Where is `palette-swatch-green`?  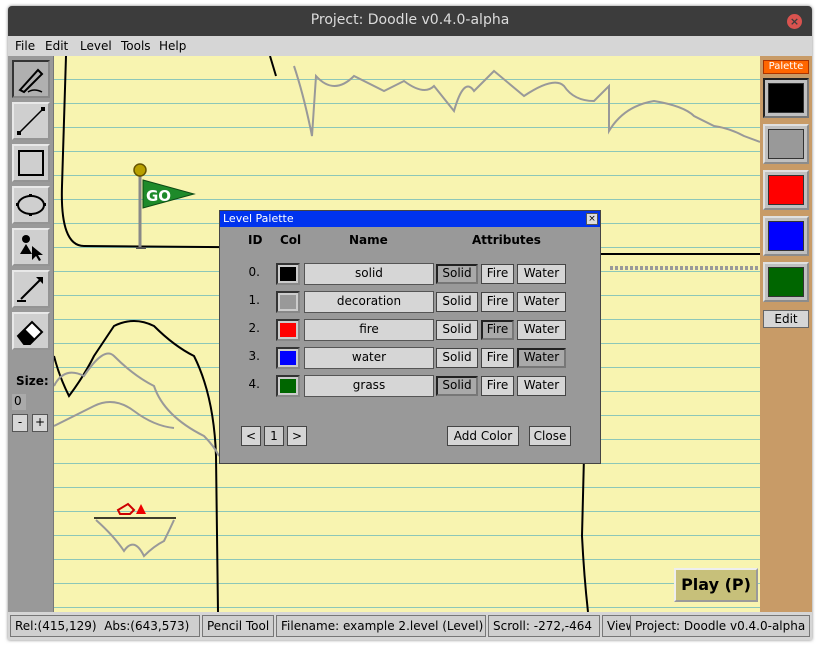
palette-swatch-green is located at coordinates (786, 282).